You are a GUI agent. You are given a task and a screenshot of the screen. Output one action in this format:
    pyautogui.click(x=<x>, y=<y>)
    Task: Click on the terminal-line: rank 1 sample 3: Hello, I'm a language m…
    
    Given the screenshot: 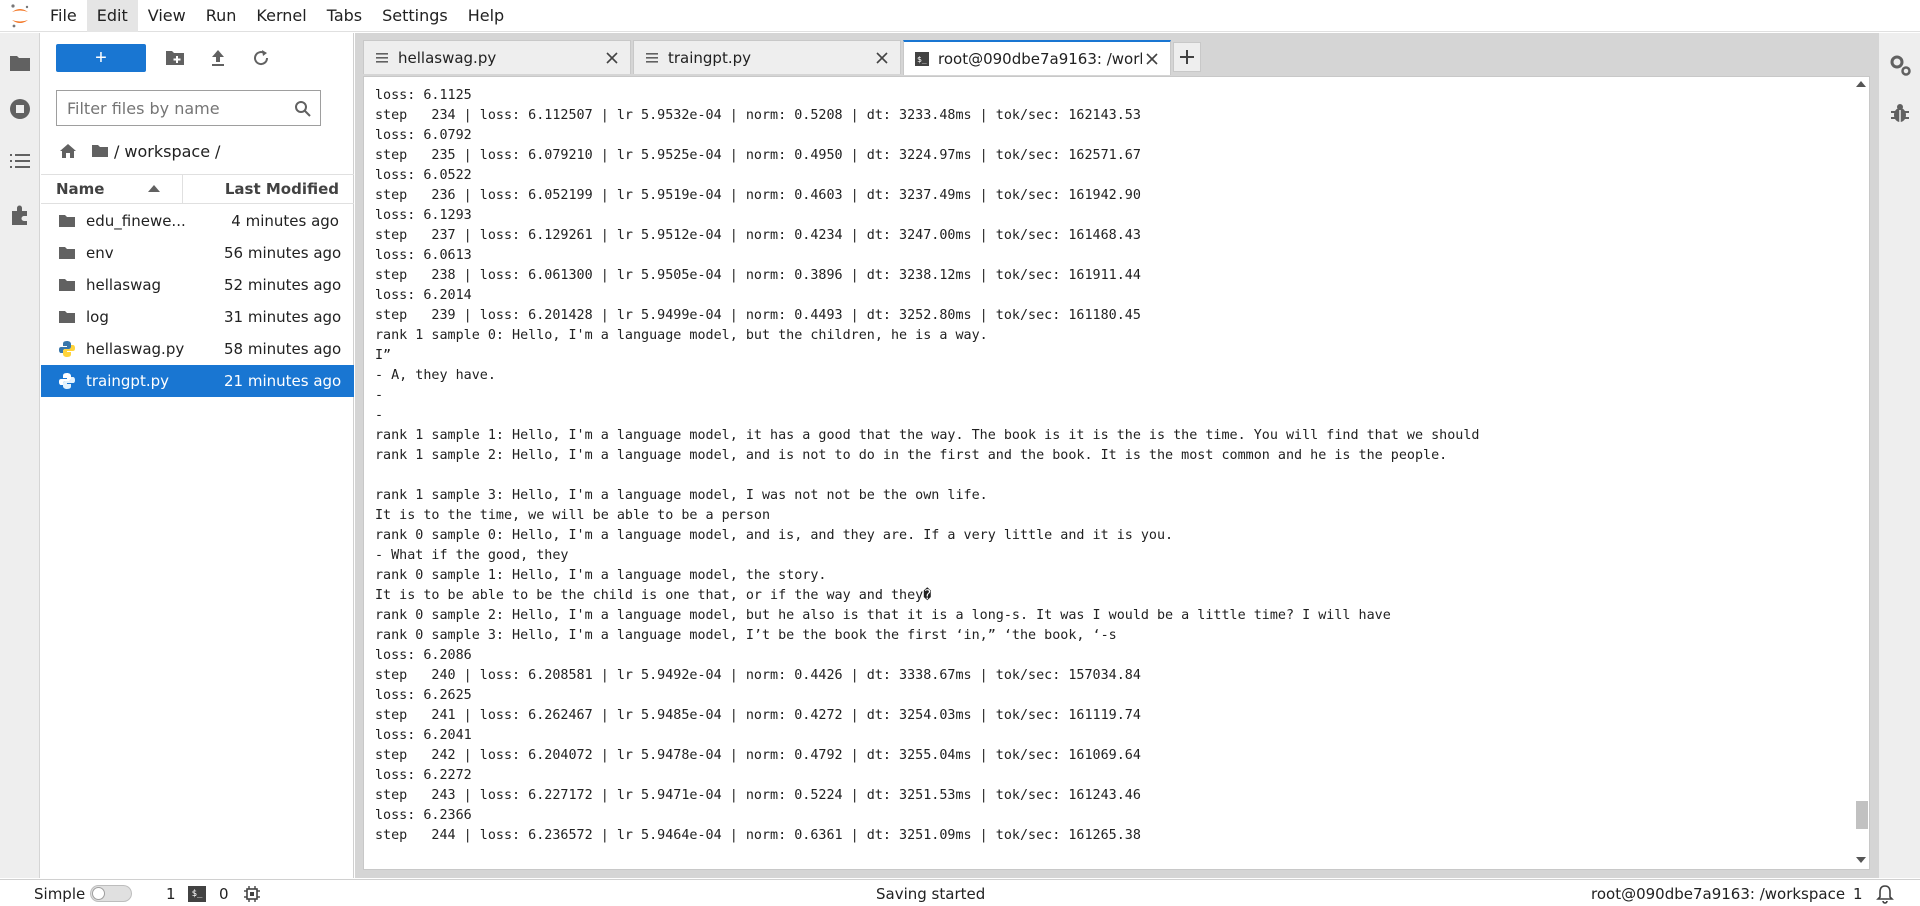 What is the action you would take?
    pyautogui.click(x=681, y=495)
    